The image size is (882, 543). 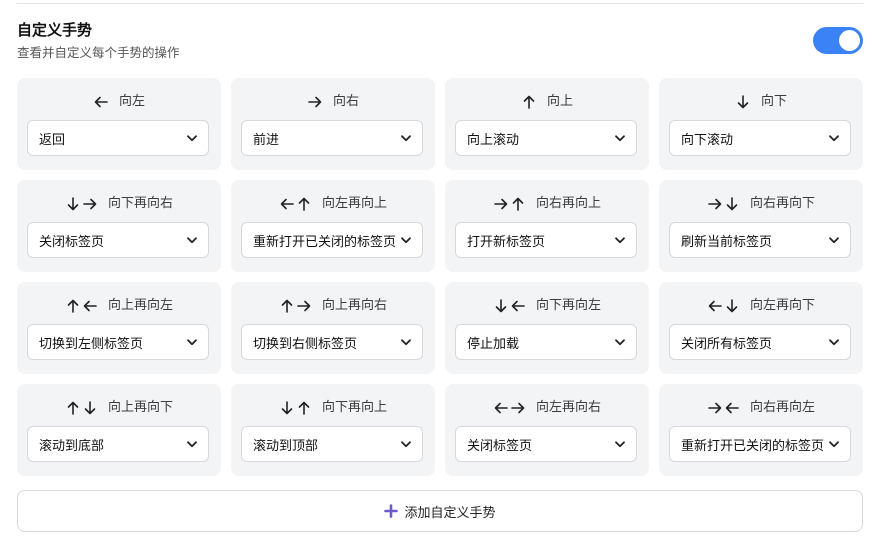 I want to click on gesture-label: 向下, so click(x=773, y=101).